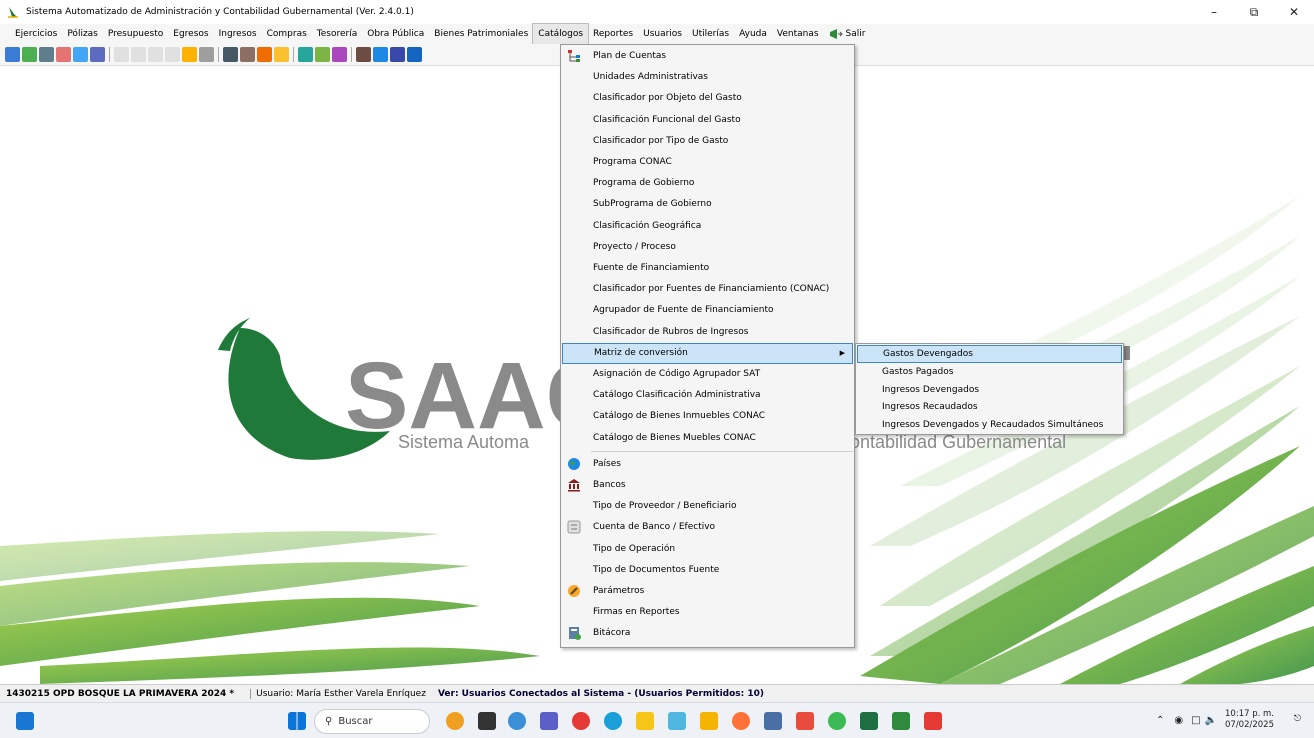 This screenshot has width=1314, height=738. I want to click on menu-item-asignacion-de-codigo-agrupador-sat: Asignación de Código Agrupador SAT, so click(707, 374).